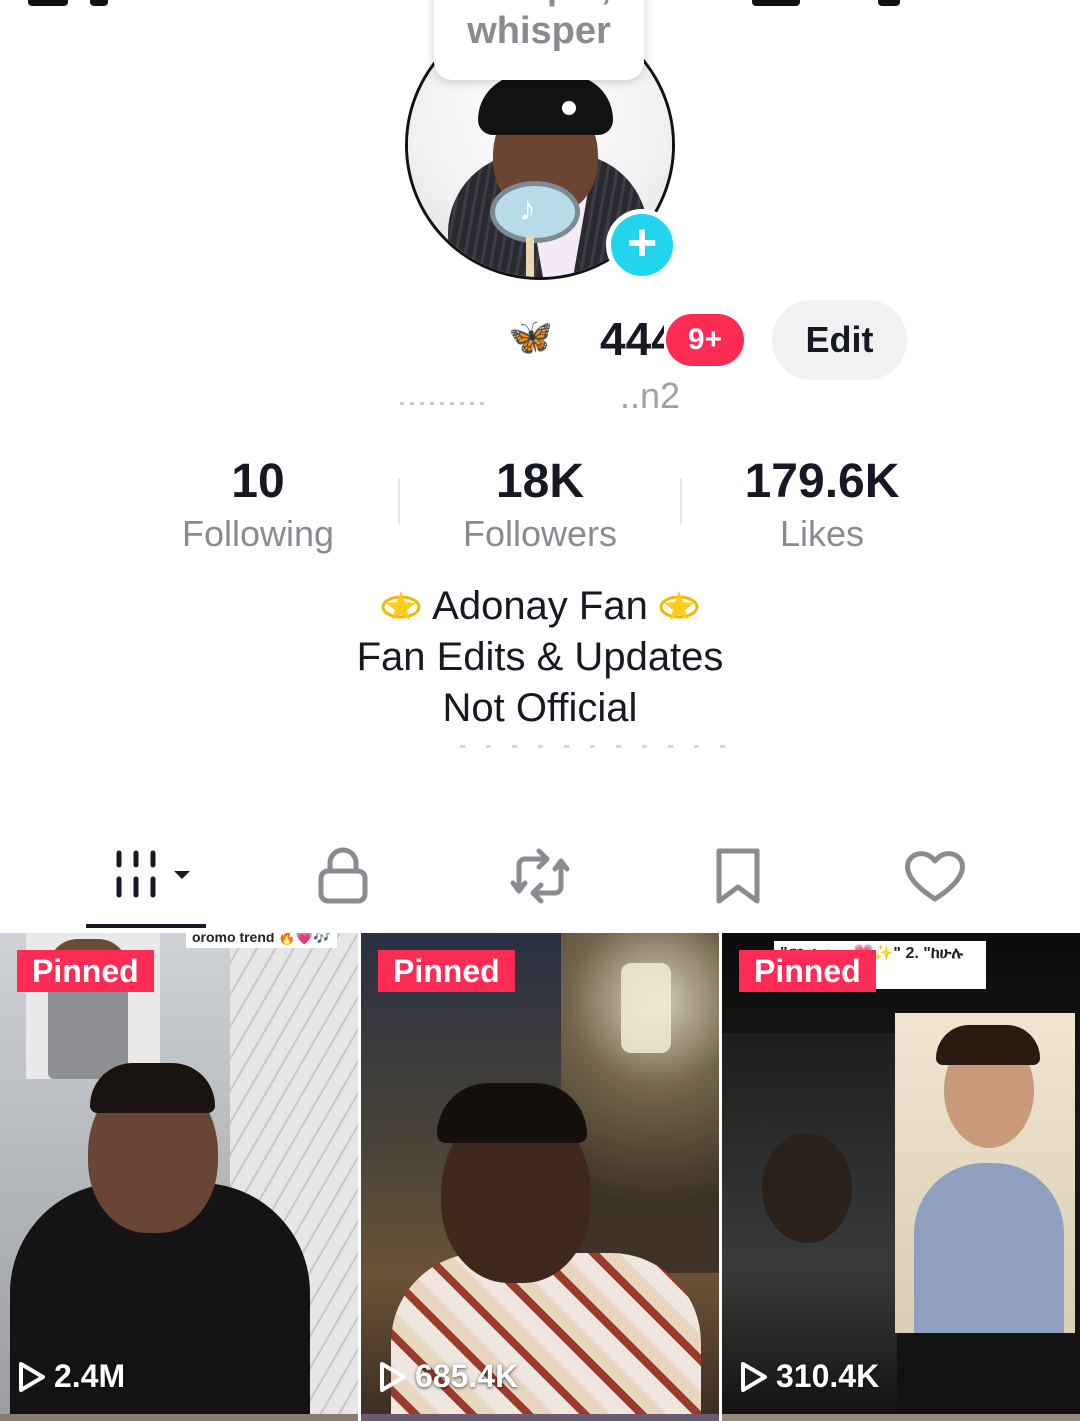 This screenshot has height=1421, width=1080. I want to click on lock-icon, so click(343, 875).